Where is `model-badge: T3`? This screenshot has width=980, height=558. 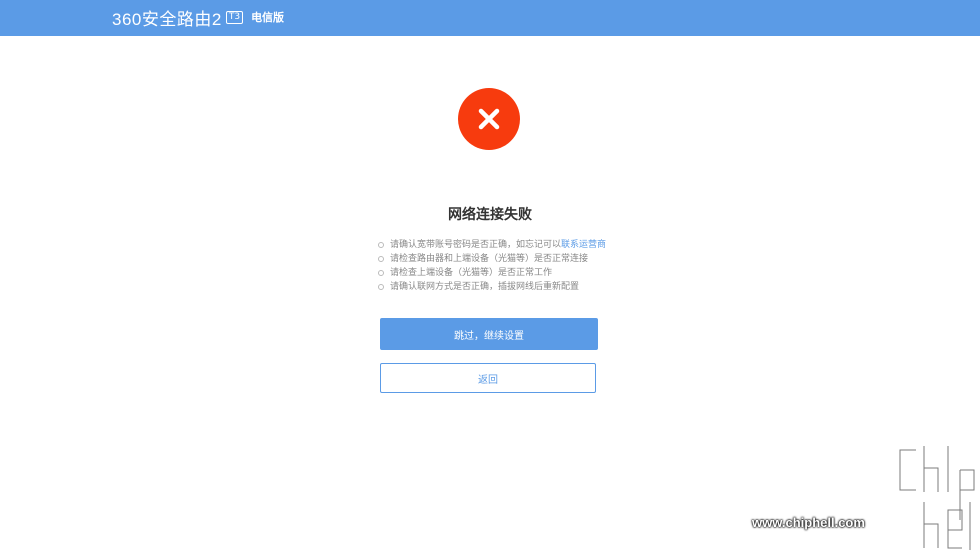 model-badge: T3 is located at coordinates (234, 17).